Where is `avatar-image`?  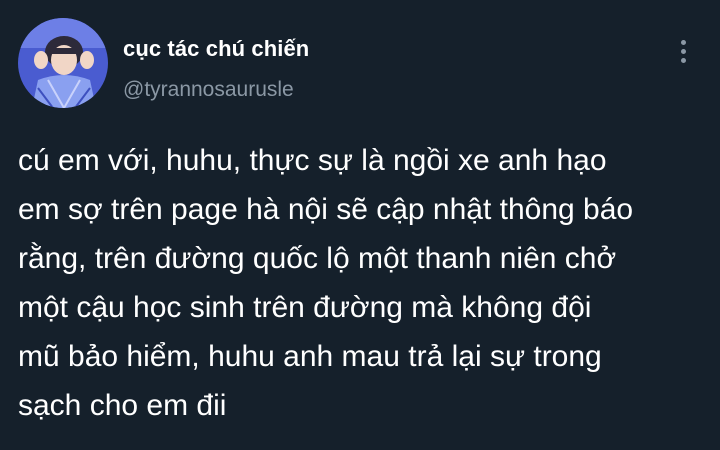
avatar-image is located at coordinates (63, 63).